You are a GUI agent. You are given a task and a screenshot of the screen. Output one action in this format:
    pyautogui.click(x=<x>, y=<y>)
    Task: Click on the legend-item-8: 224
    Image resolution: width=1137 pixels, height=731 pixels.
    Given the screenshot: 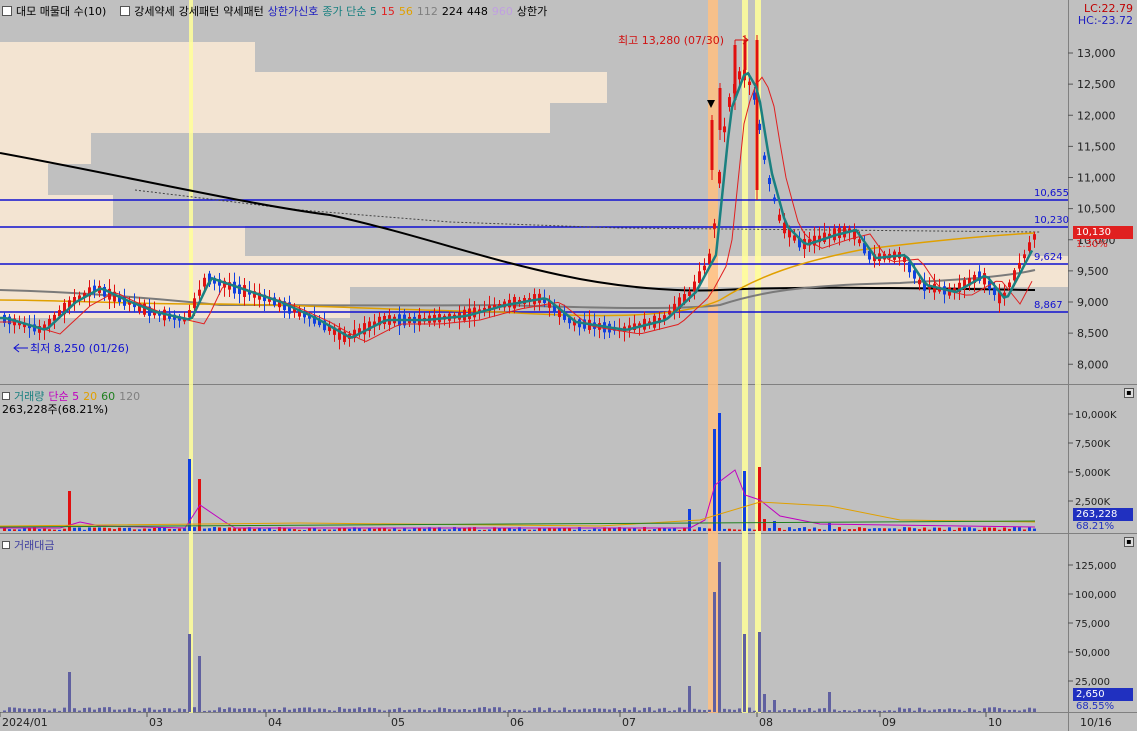 What is the action you would take?
    pyautogui.click(x=452, y=11)
    